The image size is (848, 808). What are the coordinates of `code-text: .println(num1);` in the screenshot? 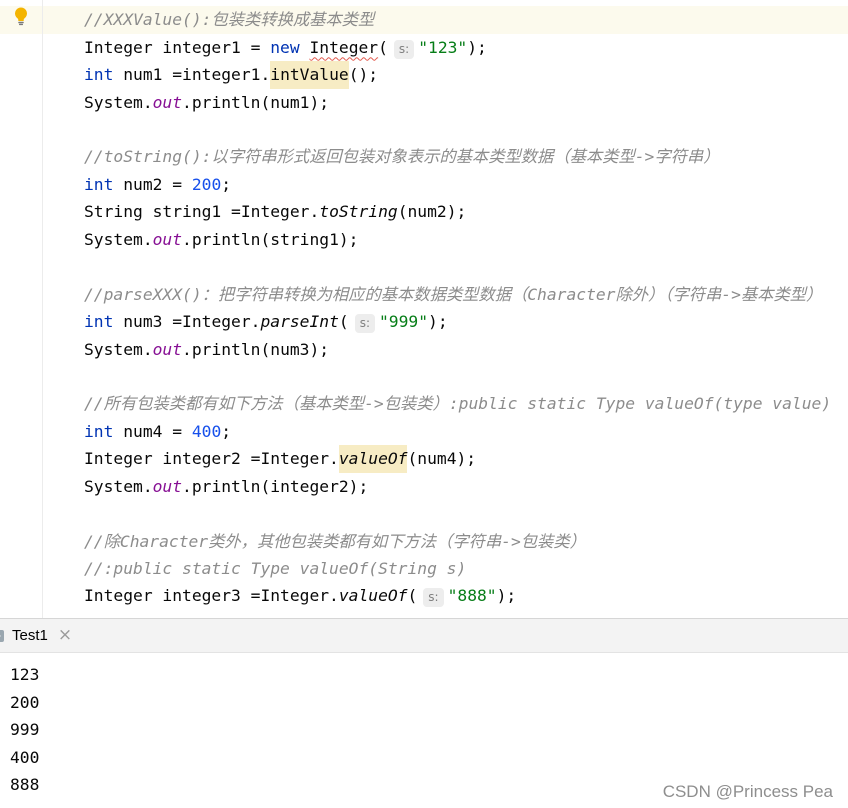 It's located at (256, 102).